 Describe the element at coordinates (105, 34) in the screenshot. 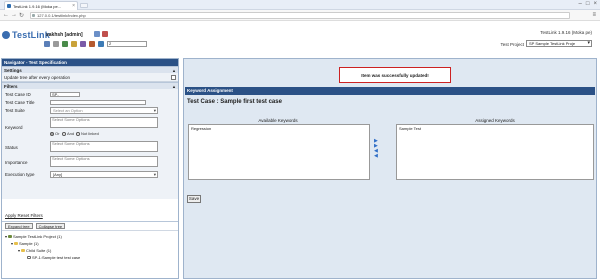

I see `logout-icon` at that location.